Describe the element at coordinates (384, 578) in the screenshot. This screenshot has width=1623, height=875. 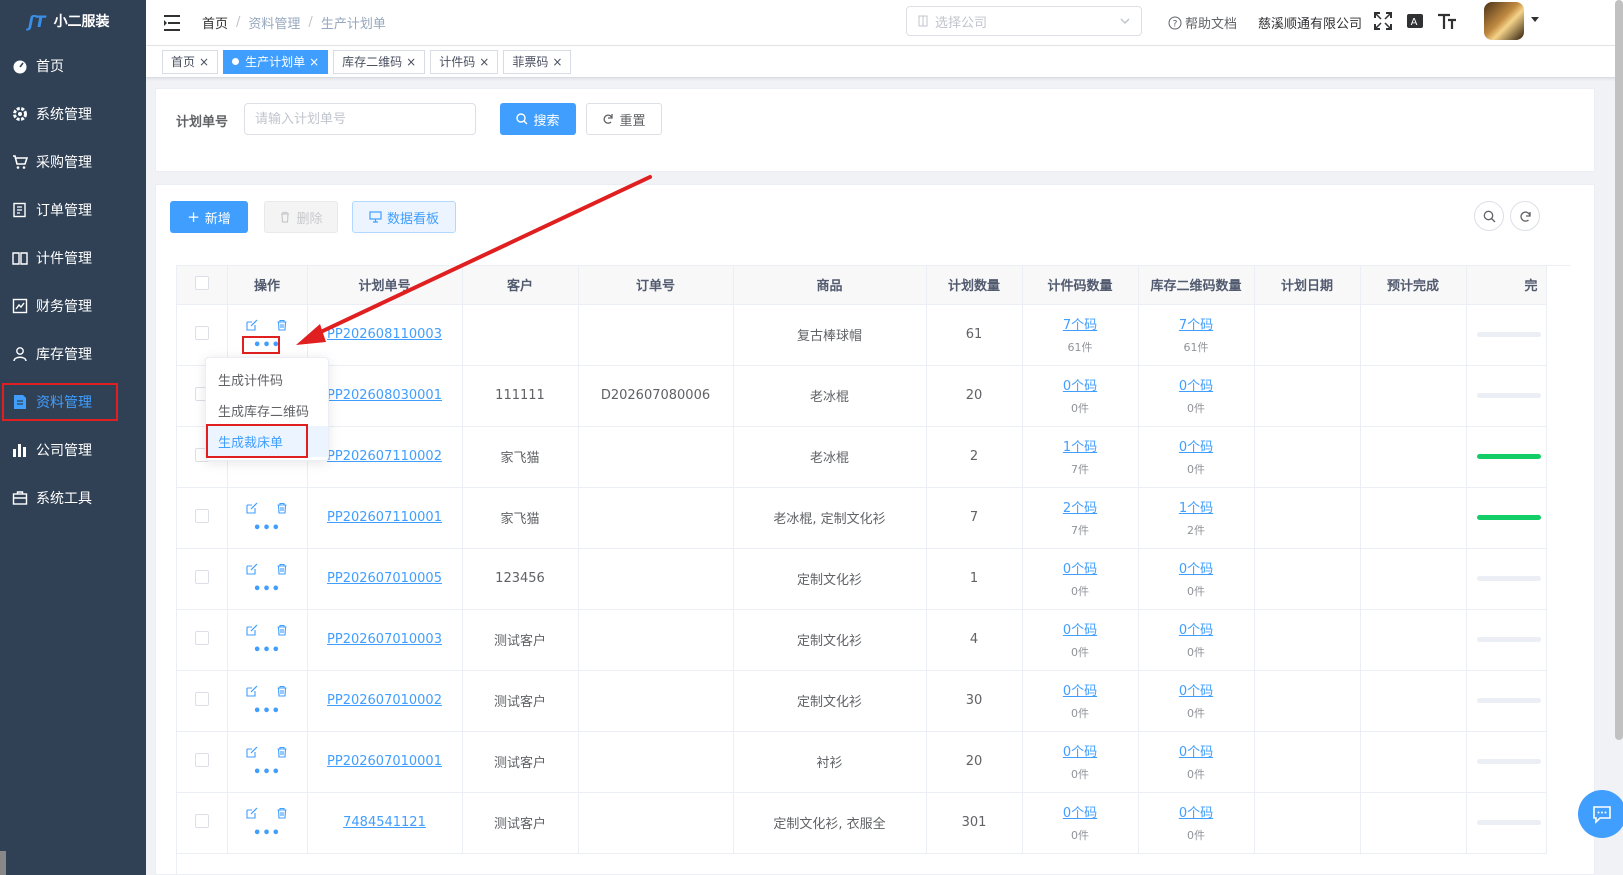
I see `plan-no-link: PP202607010005` at that location.